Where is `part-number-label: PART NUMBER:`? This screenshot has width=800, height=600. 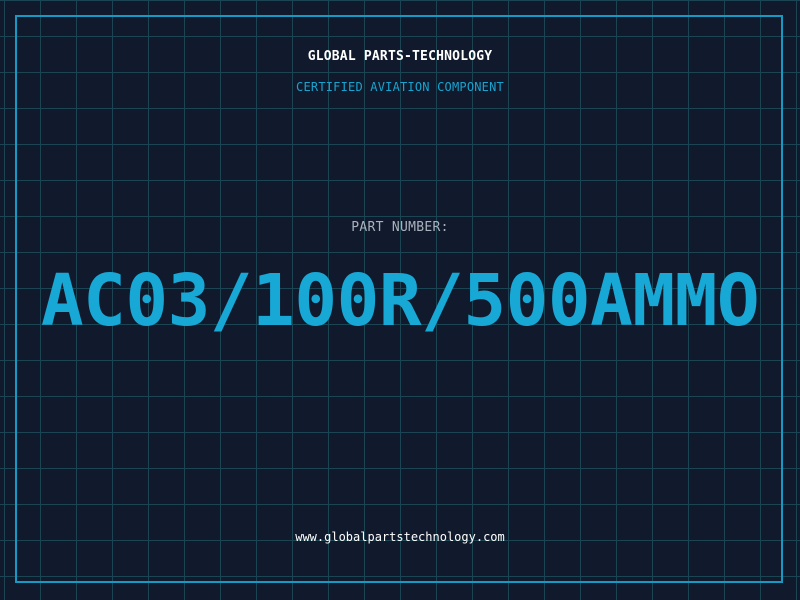 part-number-label: PART NUMBER: is located at coordinates (400, 227).